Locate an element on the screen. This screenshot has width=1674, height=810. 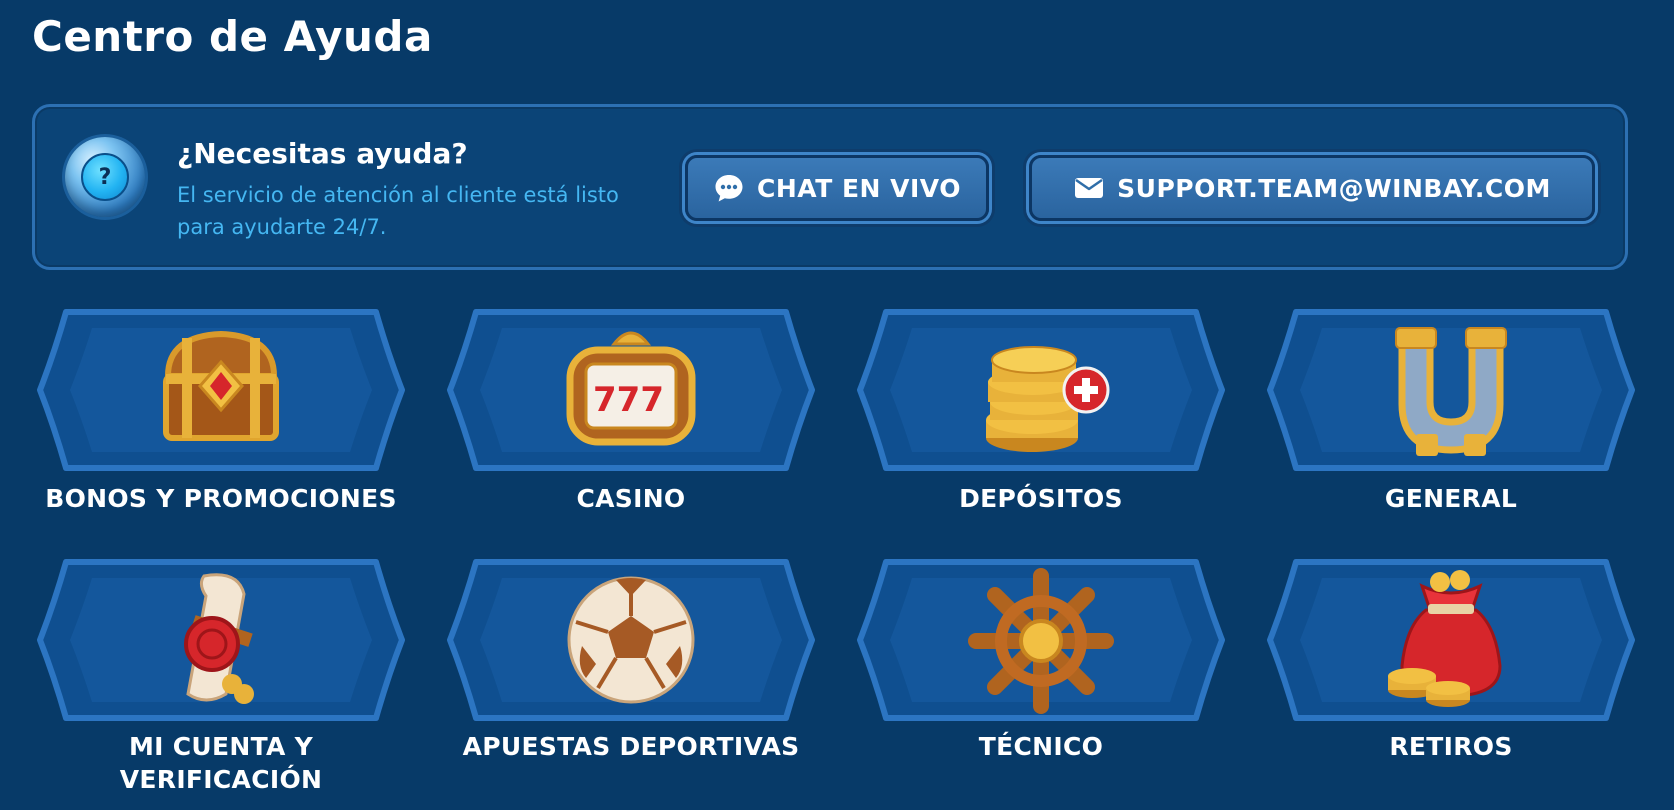
category-label: BONOS Y PROMOCIONES is located at coordinates (221, 498).